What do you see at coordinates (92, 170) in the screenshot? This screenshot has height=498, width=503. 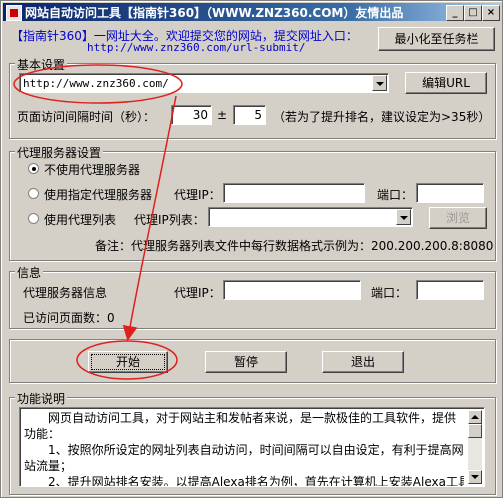 I see `no-proxy-label: 不使用代理服务器` at bounding box center [92, 170].